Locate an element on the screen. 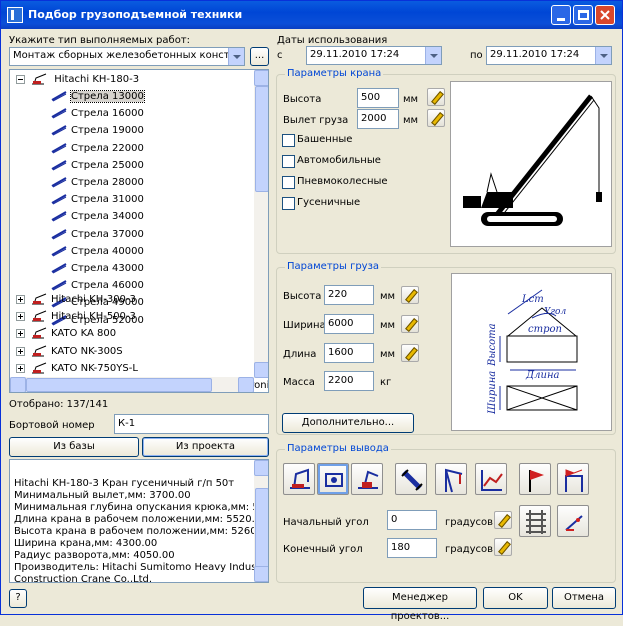 The width and height of the screenshot is (623, 626). tree-boom-item: Стрела 25000 is located at coordinates (97, 166).